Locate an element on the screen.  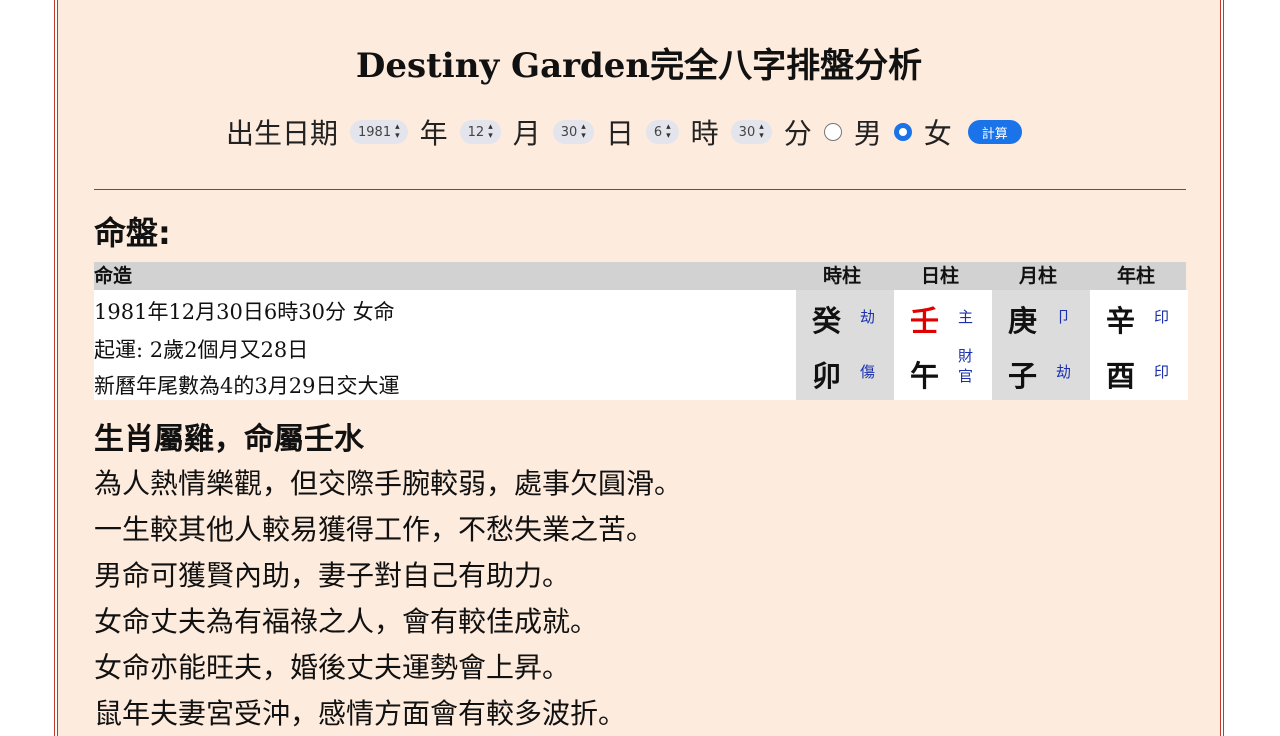
pillar-branch: 卯 is located at coordinates (827, 376).